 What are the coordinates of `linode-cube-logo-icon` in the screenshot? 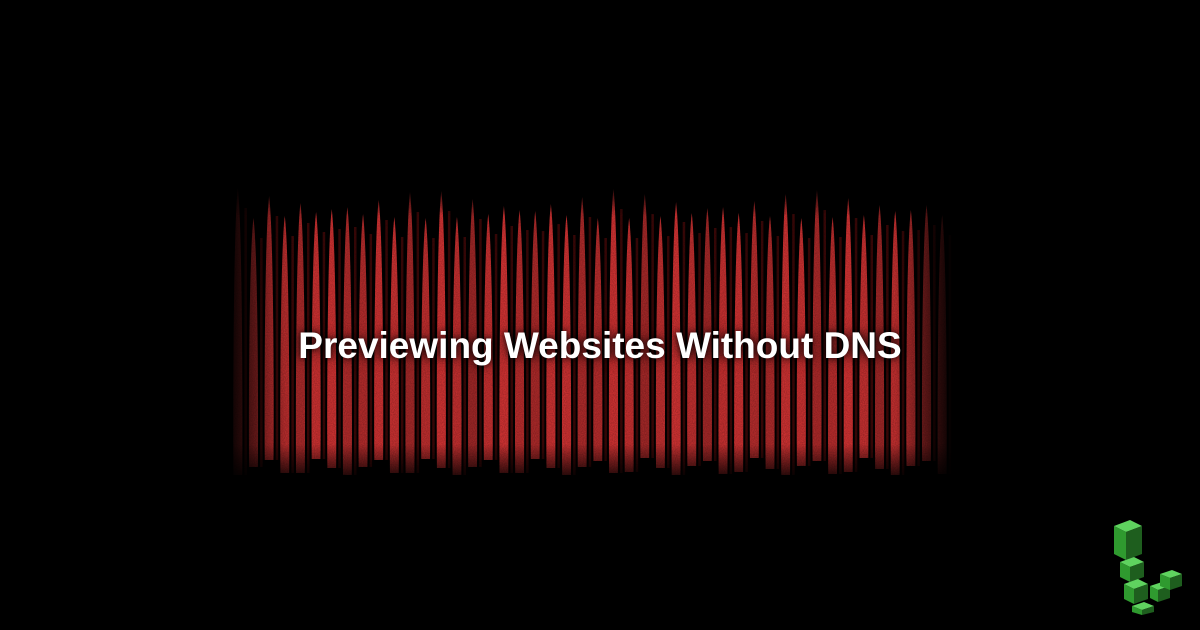 It's located at (1148, 567).